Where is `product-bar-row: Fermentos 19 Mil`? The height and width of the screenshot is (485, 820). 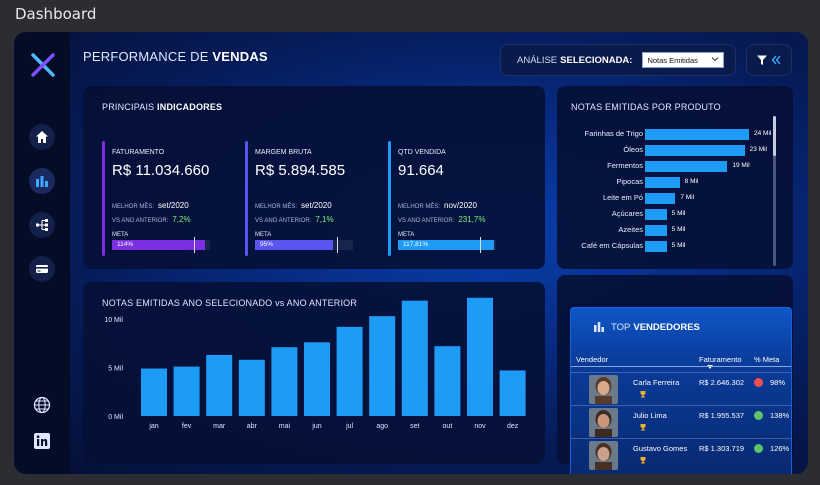
product-bar-row: Fermentos 19 Mil is located at coordinates (667, 167).